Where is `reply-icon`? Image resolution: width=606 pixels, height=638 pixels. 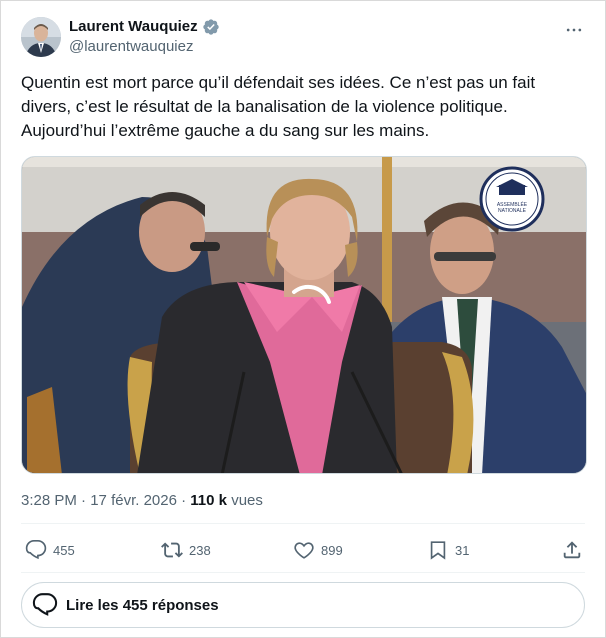
reply-icon is located at coordinates (36, 550).